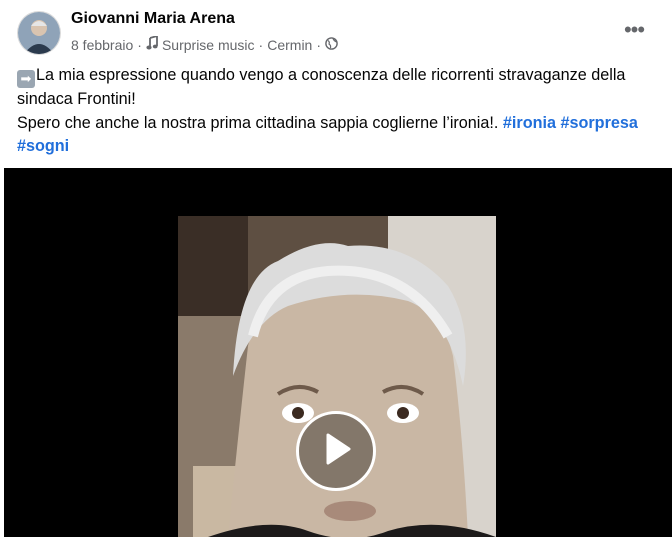 The image size is (672, 537). Describe the element at coordinates (152, 43) in the screenshot. I see `music-note-icon` at that location.